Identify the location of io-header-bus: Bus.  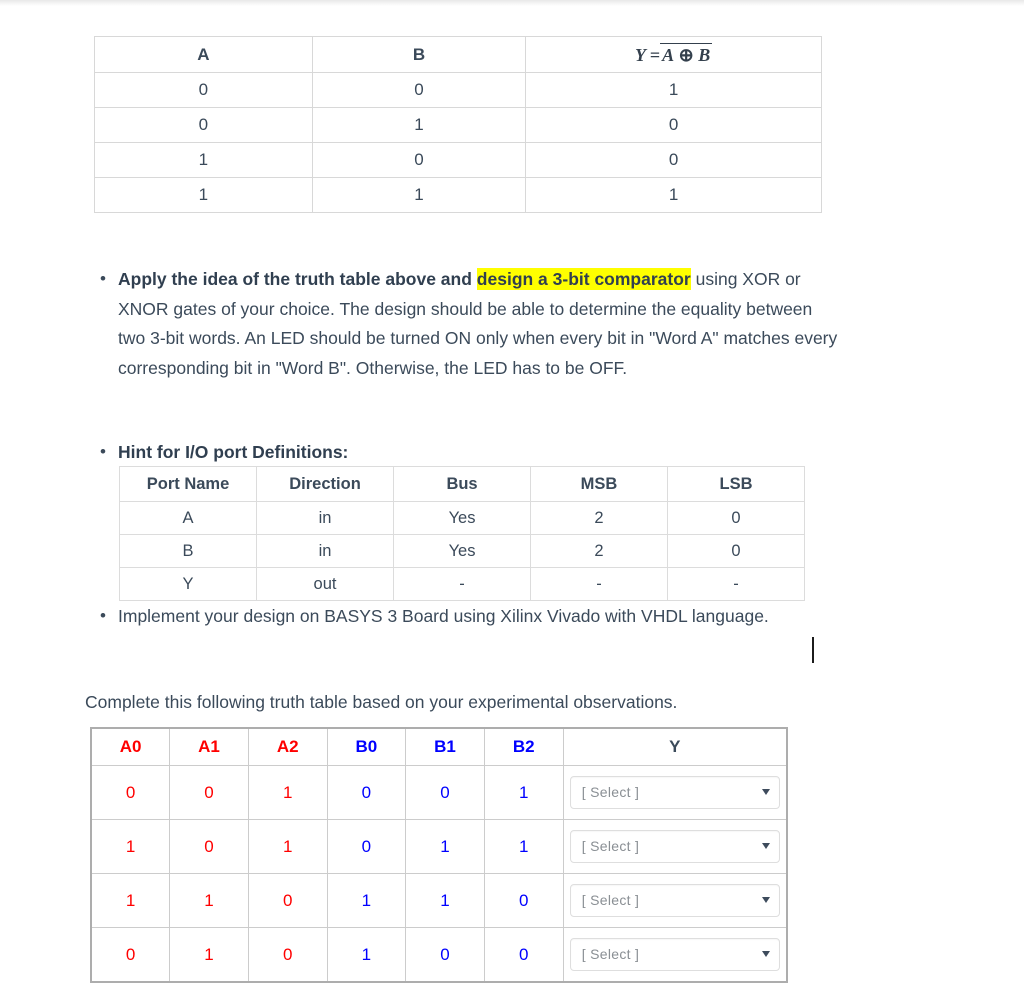
(462, 484).